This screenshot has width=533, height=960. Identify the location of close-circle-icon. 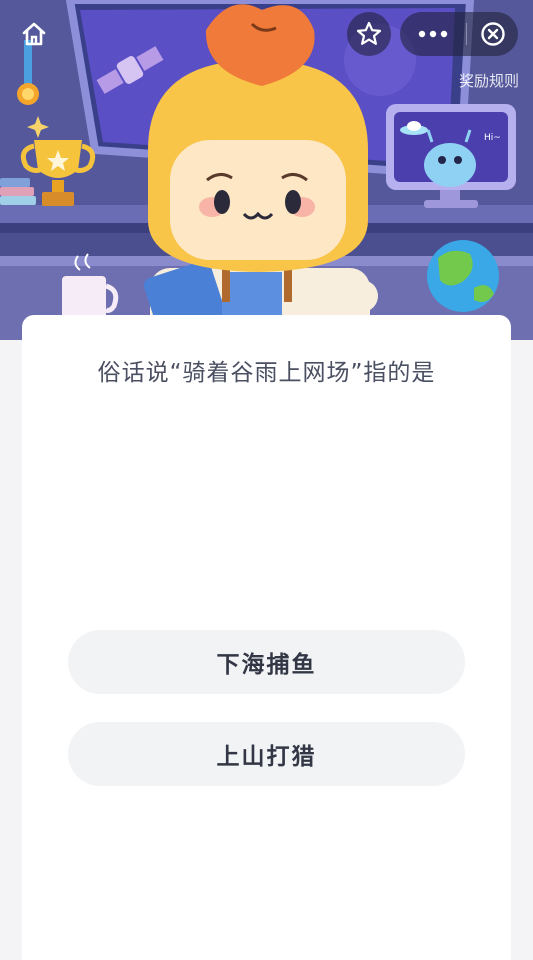
(492, 34).